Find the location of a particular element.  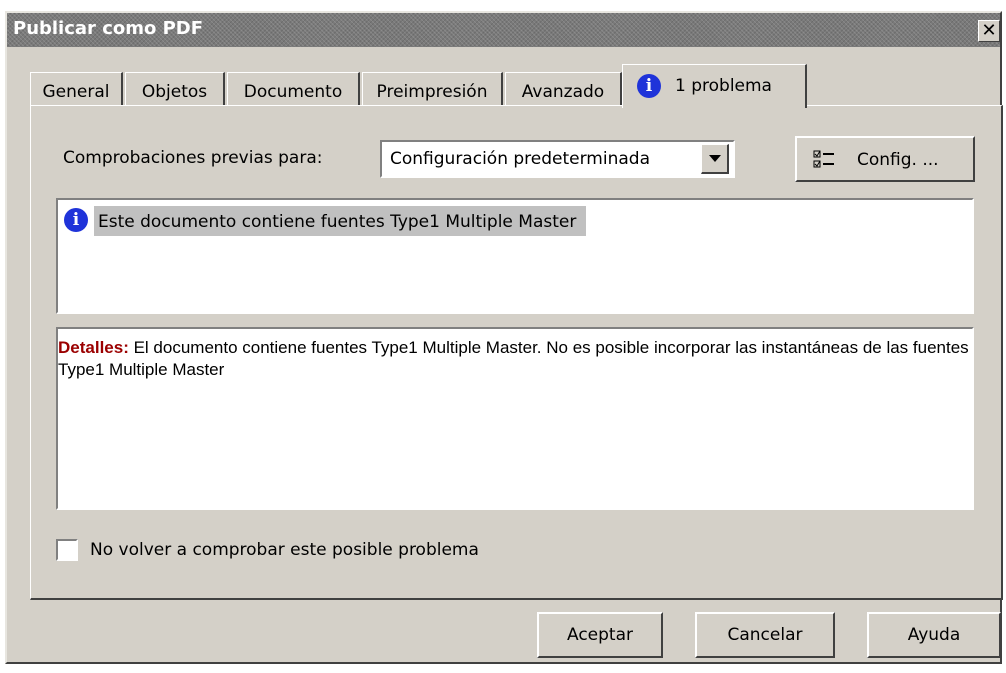

title-bar: Publicar como PDF ✕ is located at coordinates (503, 30).